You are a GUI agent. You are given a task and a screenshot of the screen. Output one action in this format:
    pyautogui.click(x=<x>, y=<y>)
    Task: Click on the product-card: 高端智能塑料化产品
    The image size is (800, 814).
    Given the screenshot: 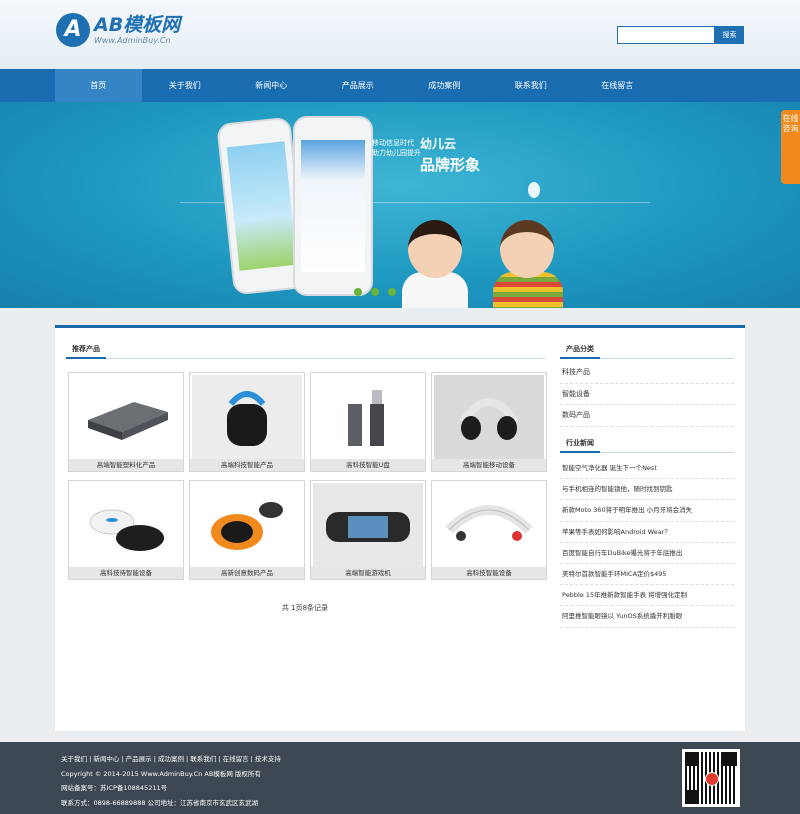 What is the action you would take?
    pyautogui.click(x=126, y=422)
    